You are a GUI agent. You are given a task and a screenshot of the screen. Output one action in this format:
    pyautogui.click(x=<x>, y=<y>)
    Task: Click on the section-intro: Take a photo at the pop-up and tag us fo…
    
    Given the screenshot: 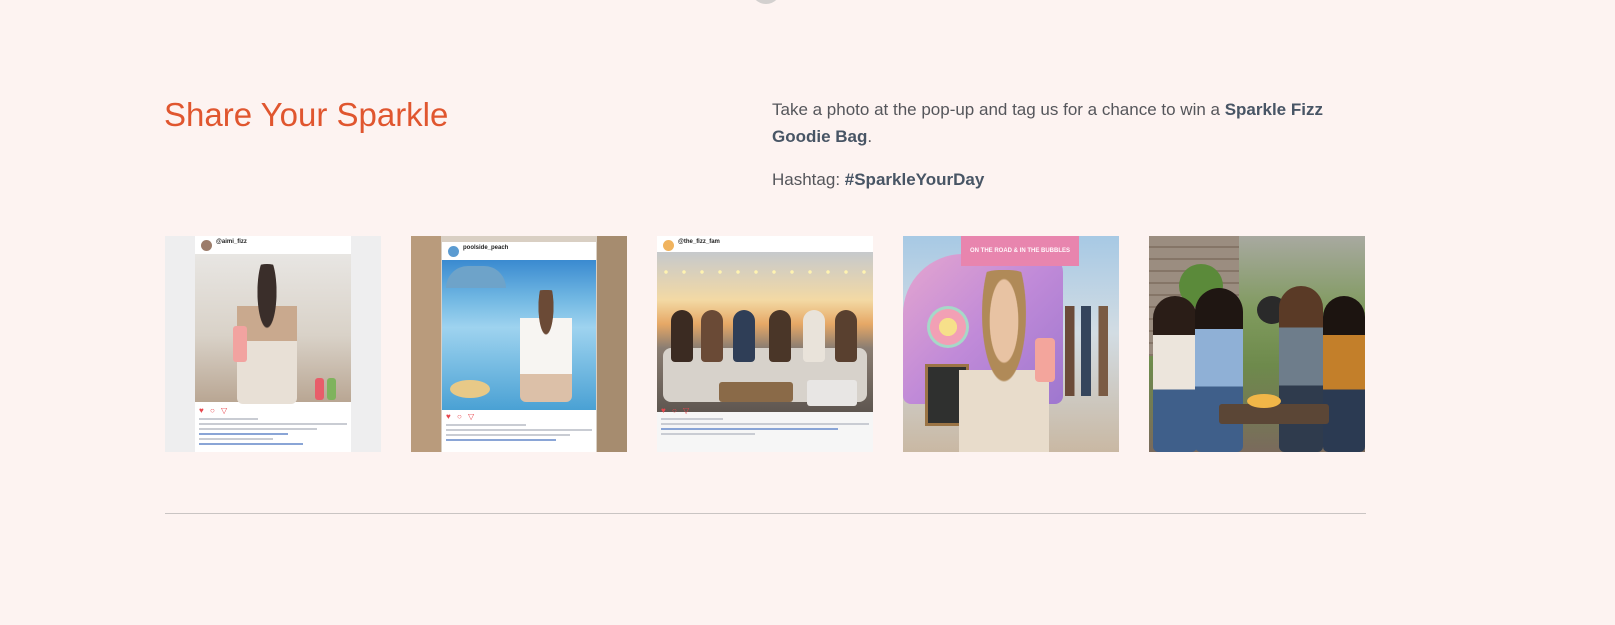 What is the action you would take?
    pyautogui.click(x=1052, y=144)
    